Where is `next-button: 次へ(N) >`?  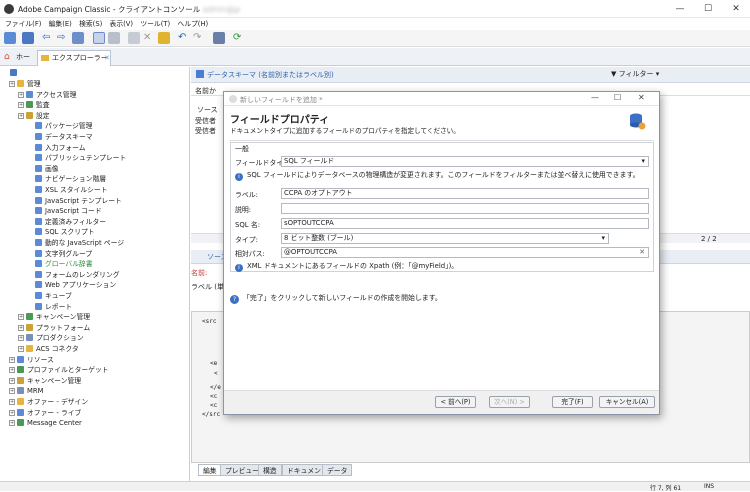 next-button: 次へ(N) > is located at coordinates (509, 402).